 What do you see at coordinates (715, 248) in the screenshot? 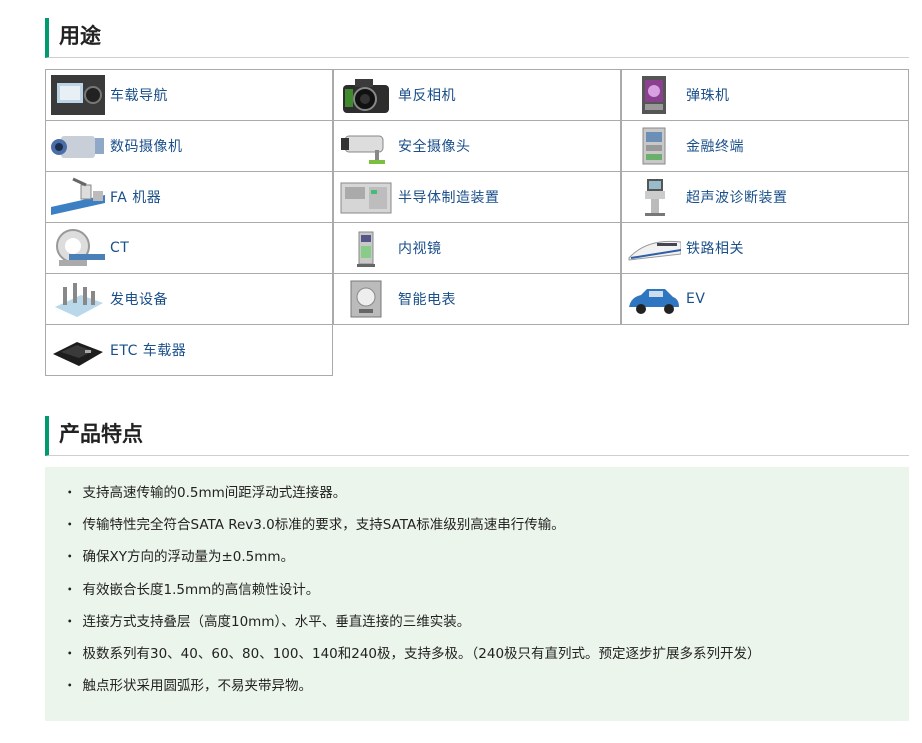
I see `application-label: 铁路相关` at bounding box center [715, 248].